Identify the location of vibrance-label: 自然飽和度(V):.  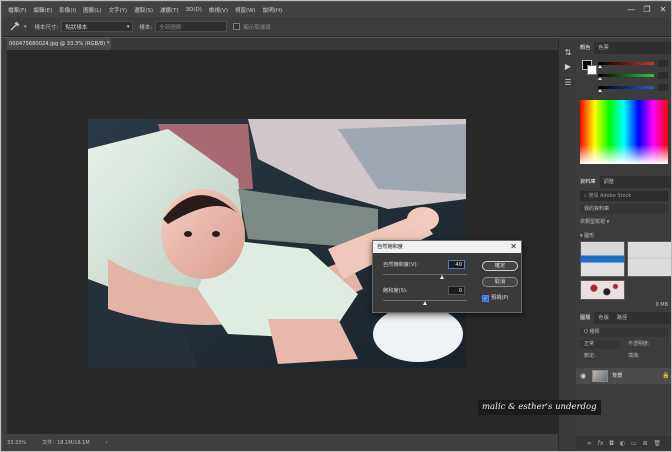
(401, 265).